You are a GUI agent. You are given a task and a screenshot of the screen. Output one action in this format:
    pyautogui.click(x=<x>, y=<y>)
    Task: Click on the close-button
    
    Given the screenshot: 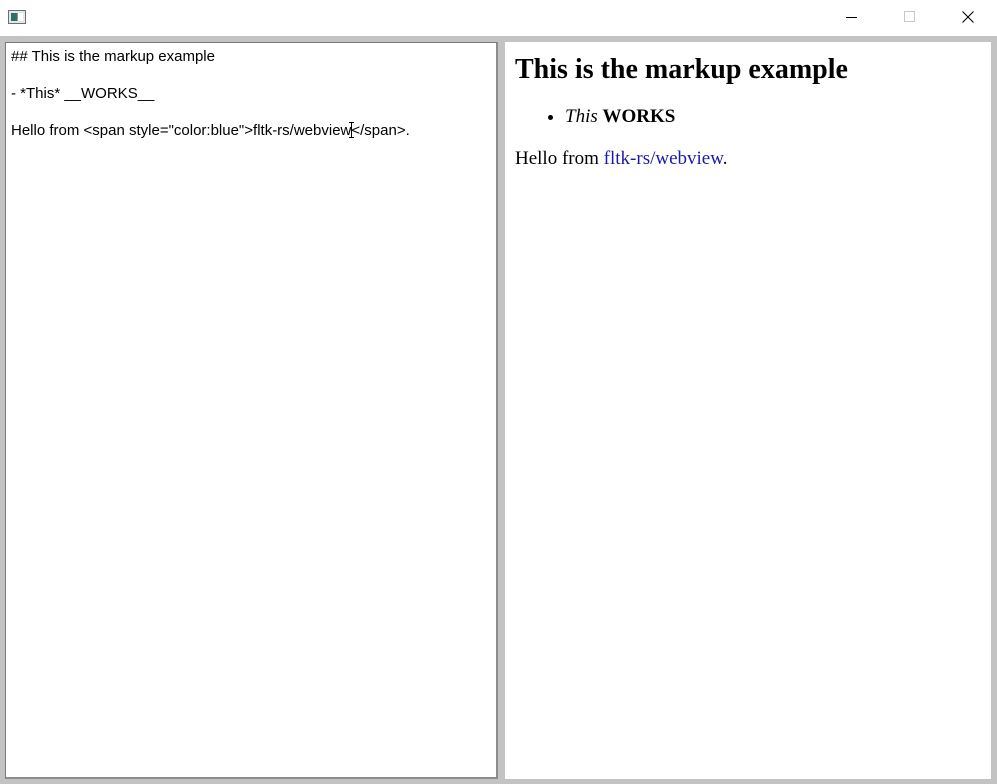 What is the action you would take?
    pyautogui.click(x=968, y=17)
    